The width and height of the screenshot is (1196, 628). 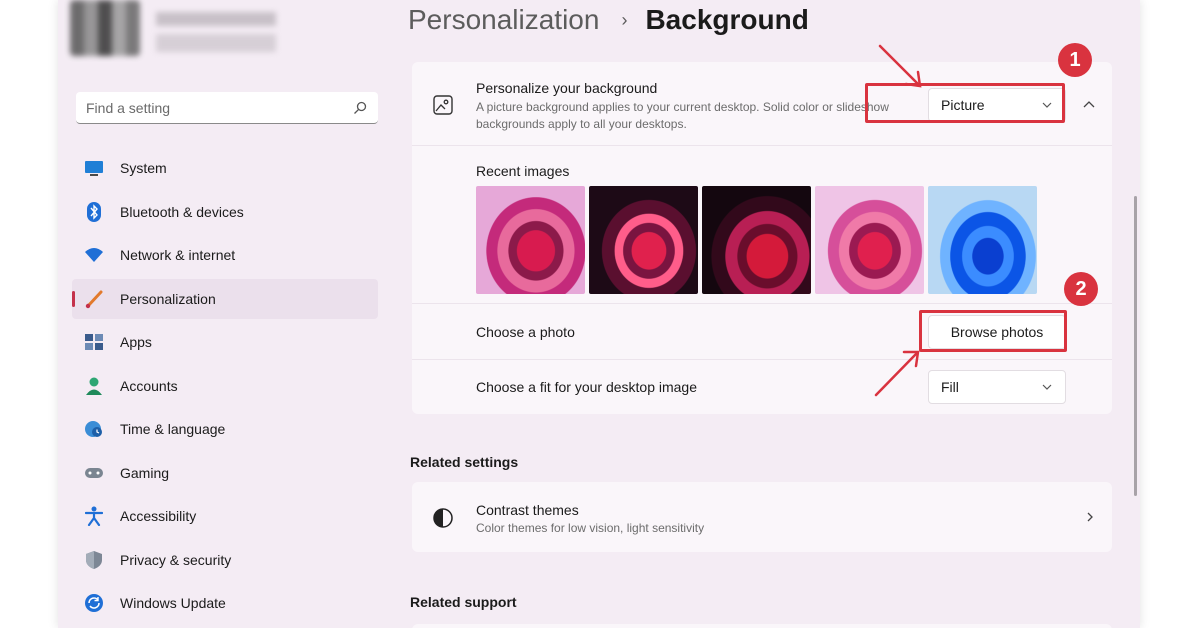 What do you see at coordinates (94, 342) in the screenshot?
I see `apps-icon` at bounding box center [94, 342].